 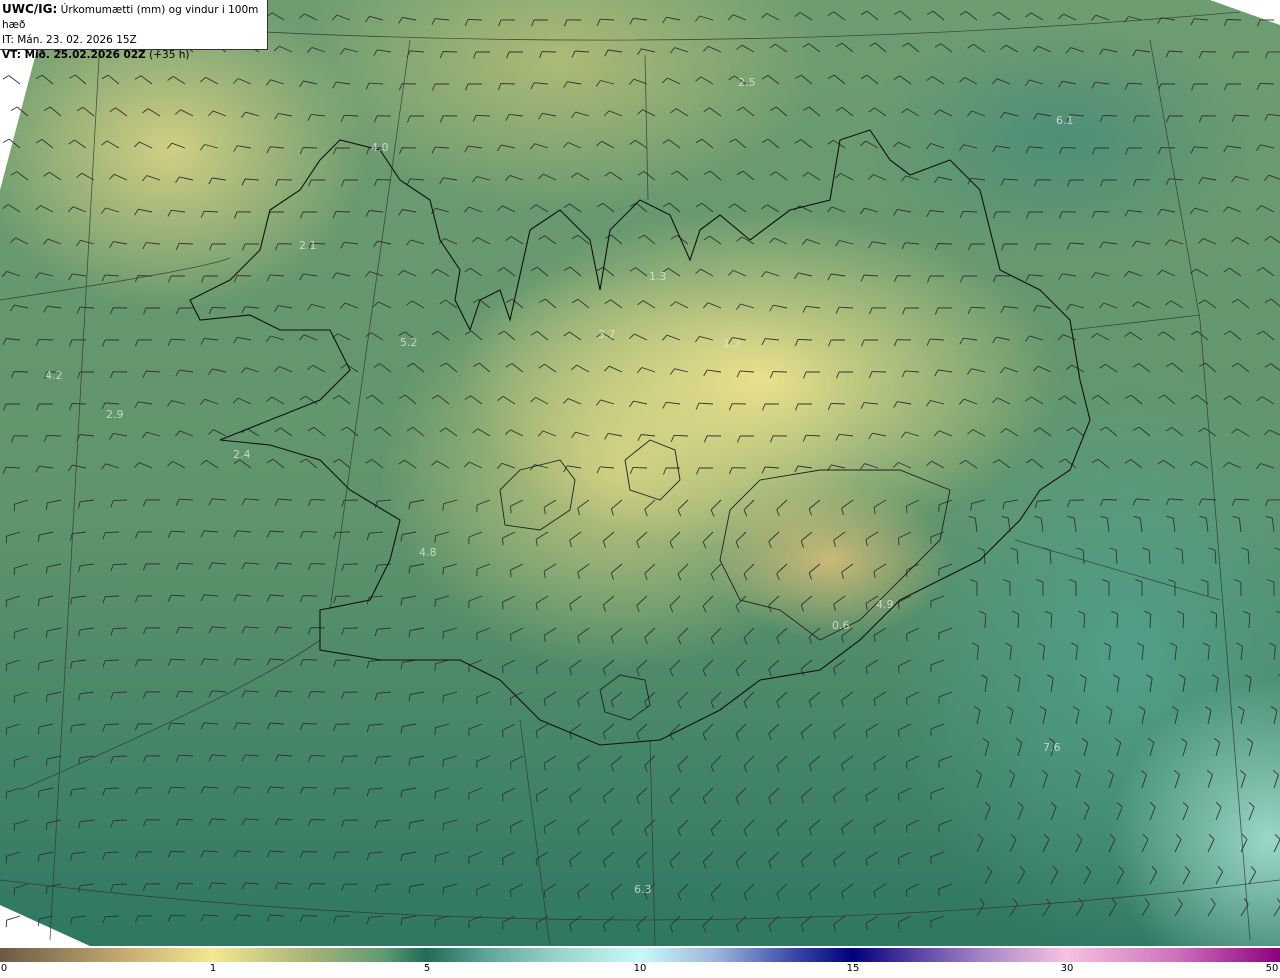 What do you see at coordinates (640, 955) in the screenshot?
I see `precipitation-colorbar` at bounding box center [640, 955].